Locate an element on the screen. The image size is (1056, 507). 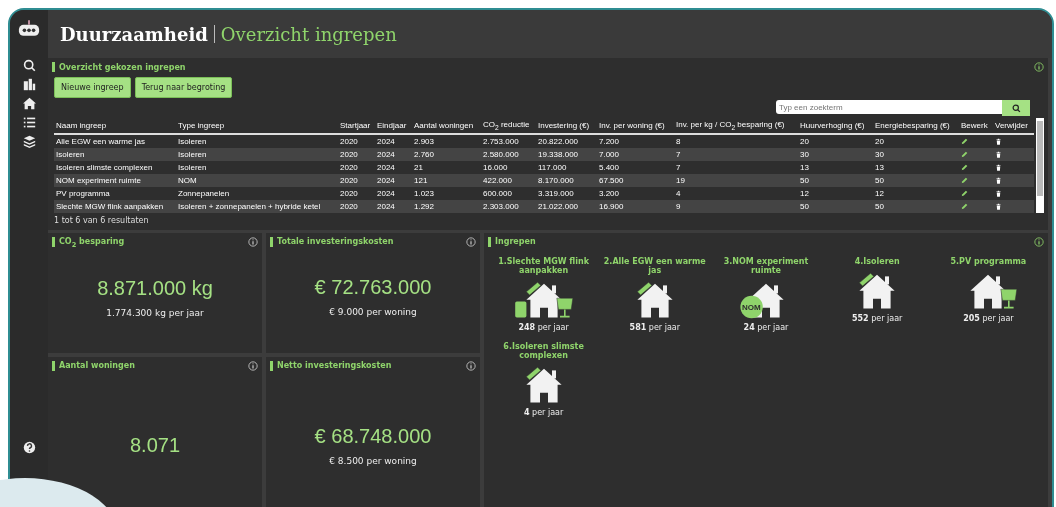
column-header: Investering (€) is located at coordinates (566, 125).